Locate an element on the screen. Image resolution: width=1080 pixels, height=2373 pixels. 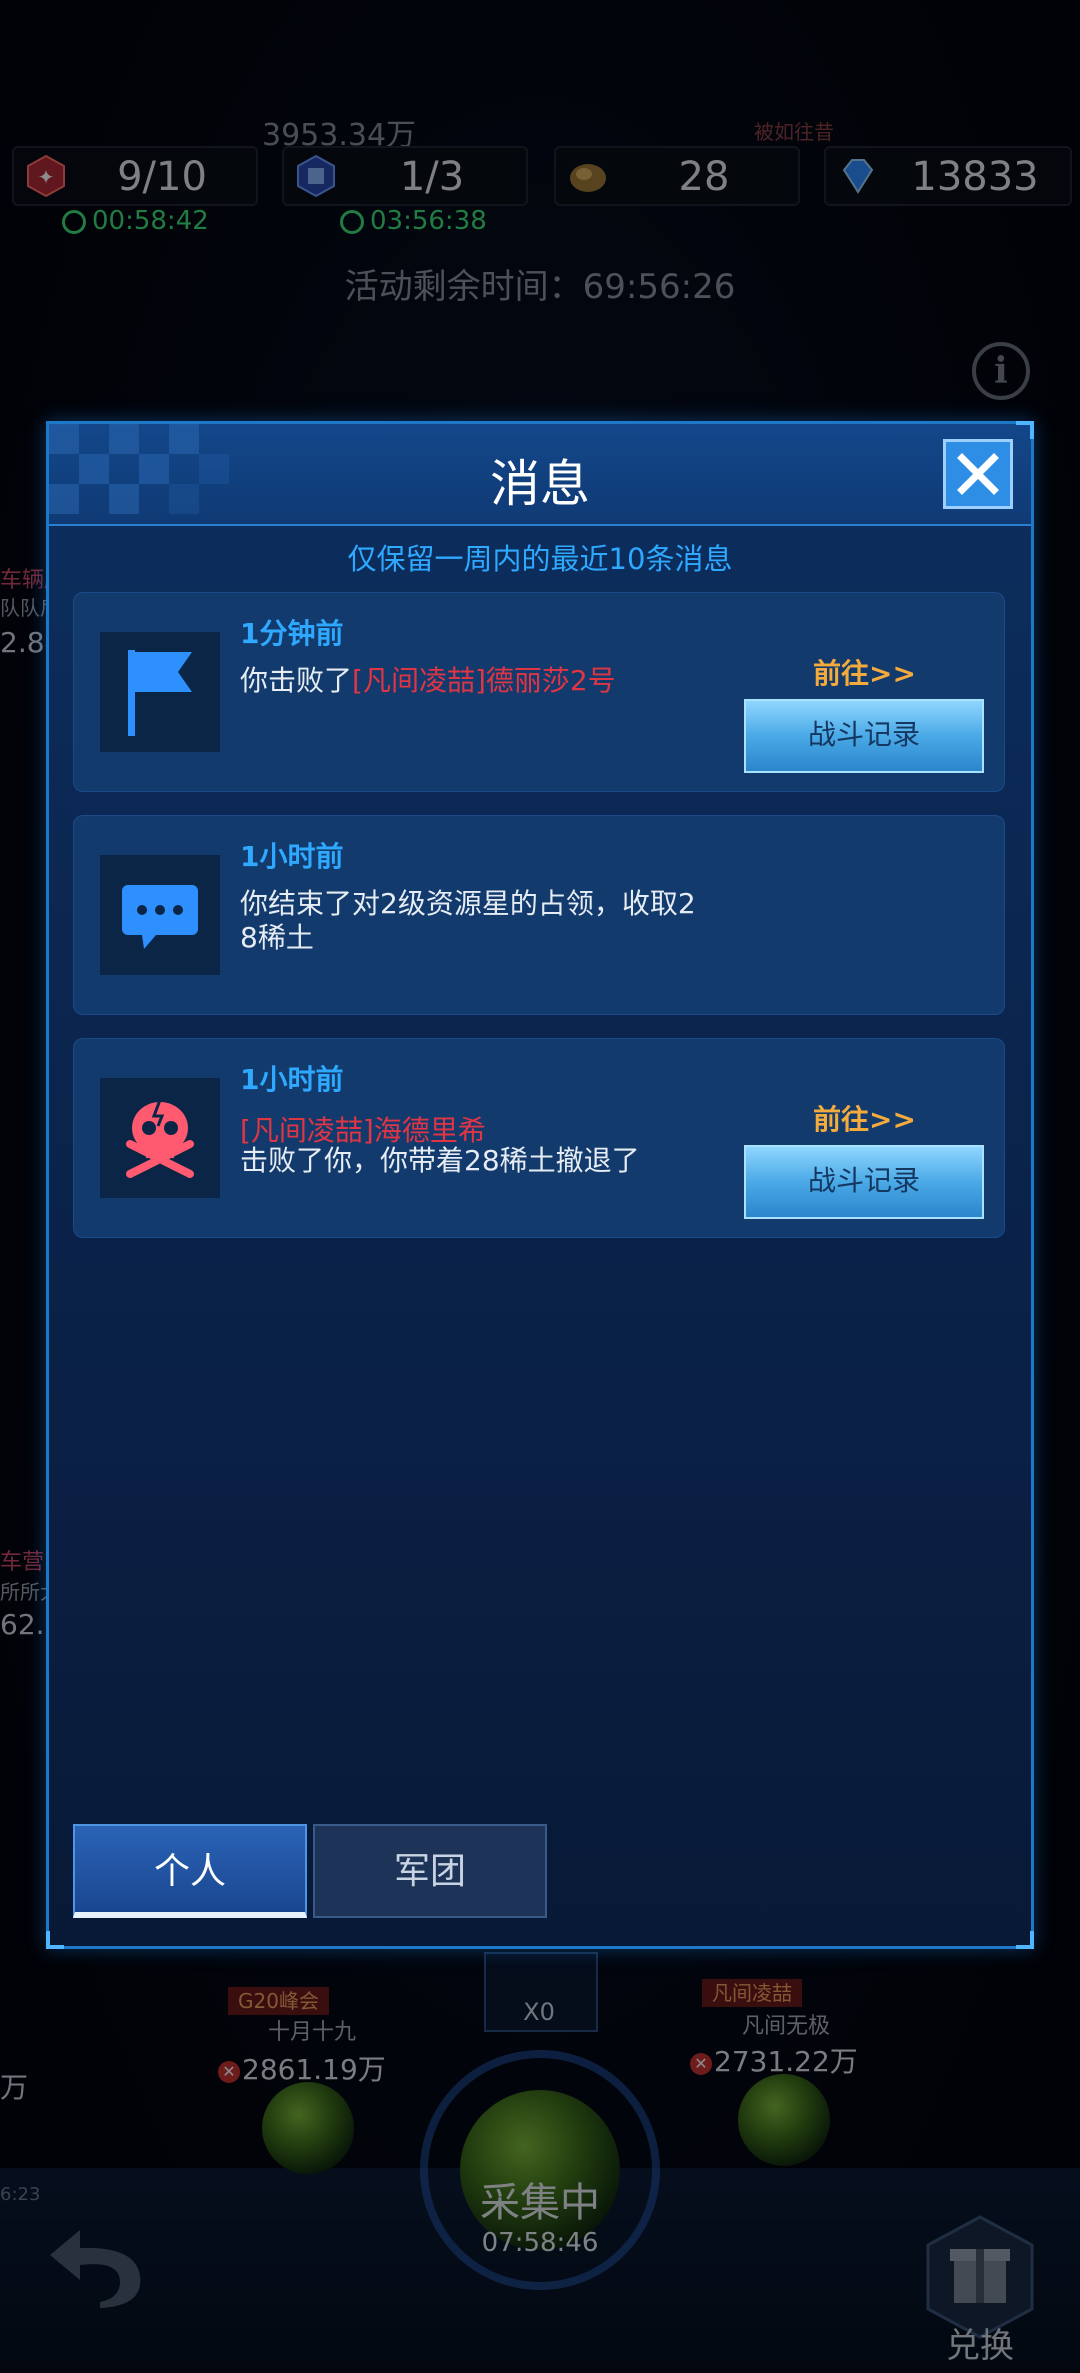
dialog-header: 消息 is located at coordinates (540, 475).